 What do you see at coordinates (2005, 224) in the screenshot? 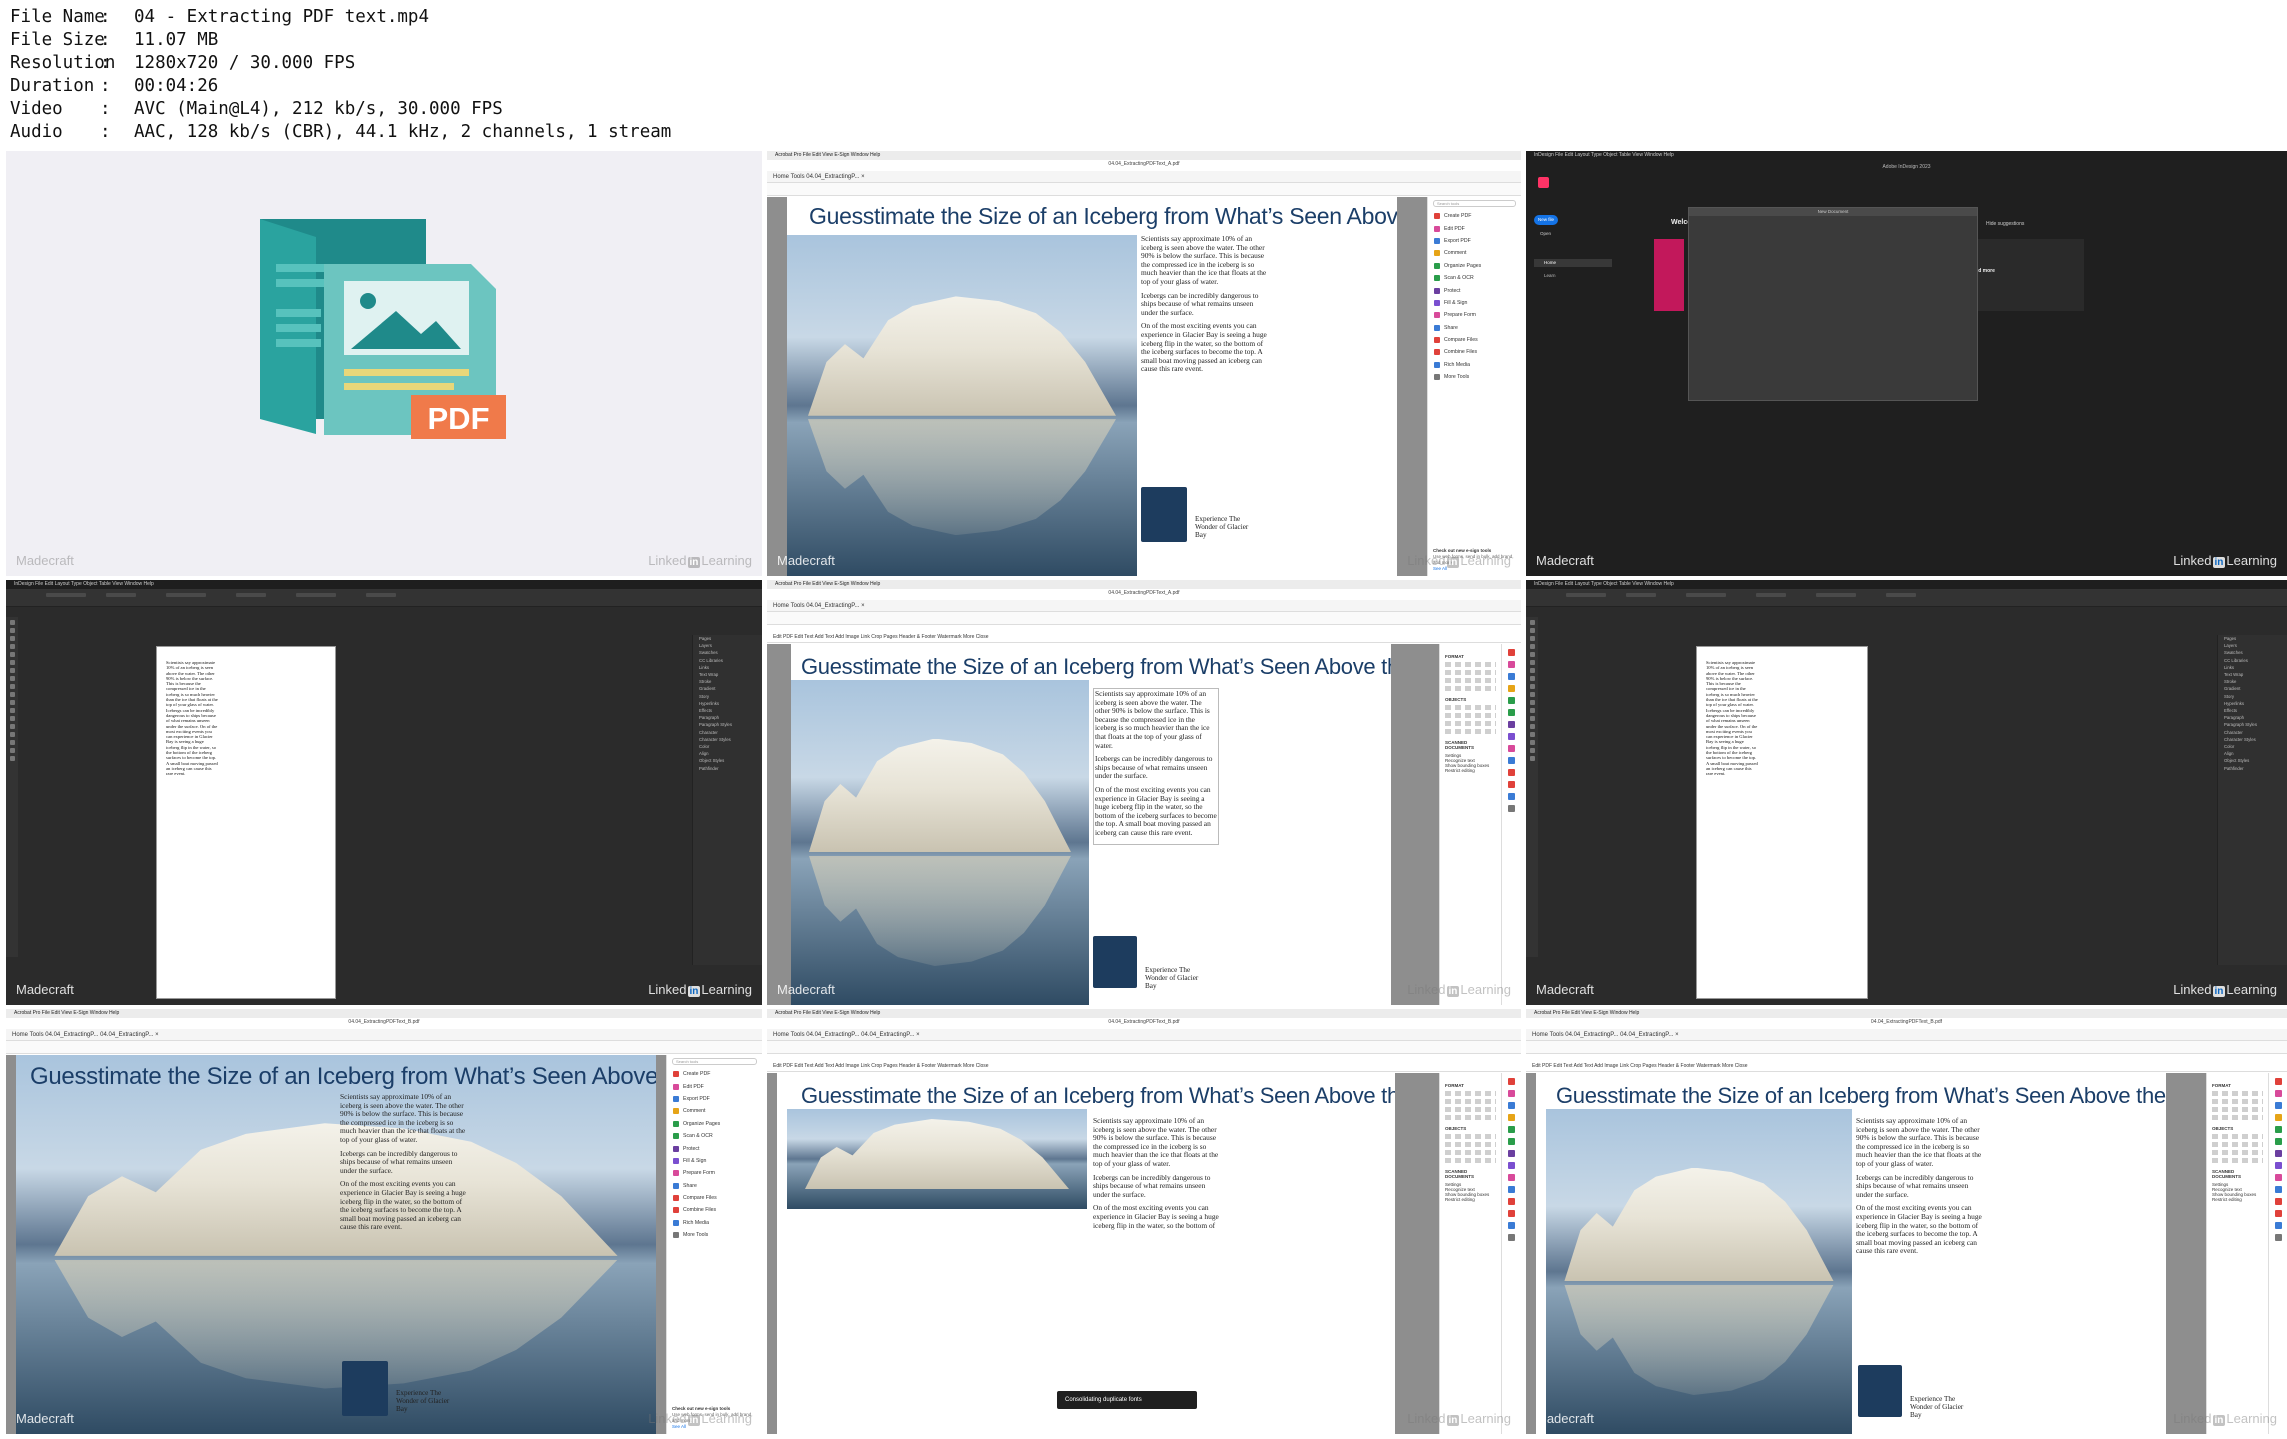
I see `hide-suggestions-link: Hide suggestions` at bounding box center [2005, 224].